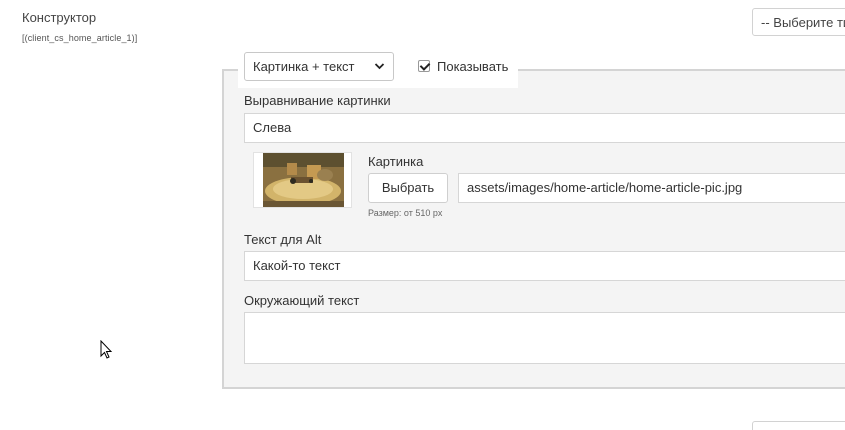 The width and height of the screenshot is (845, 430). I want to click on block-template-select-value: Картинка + текст, so click(304, 66).